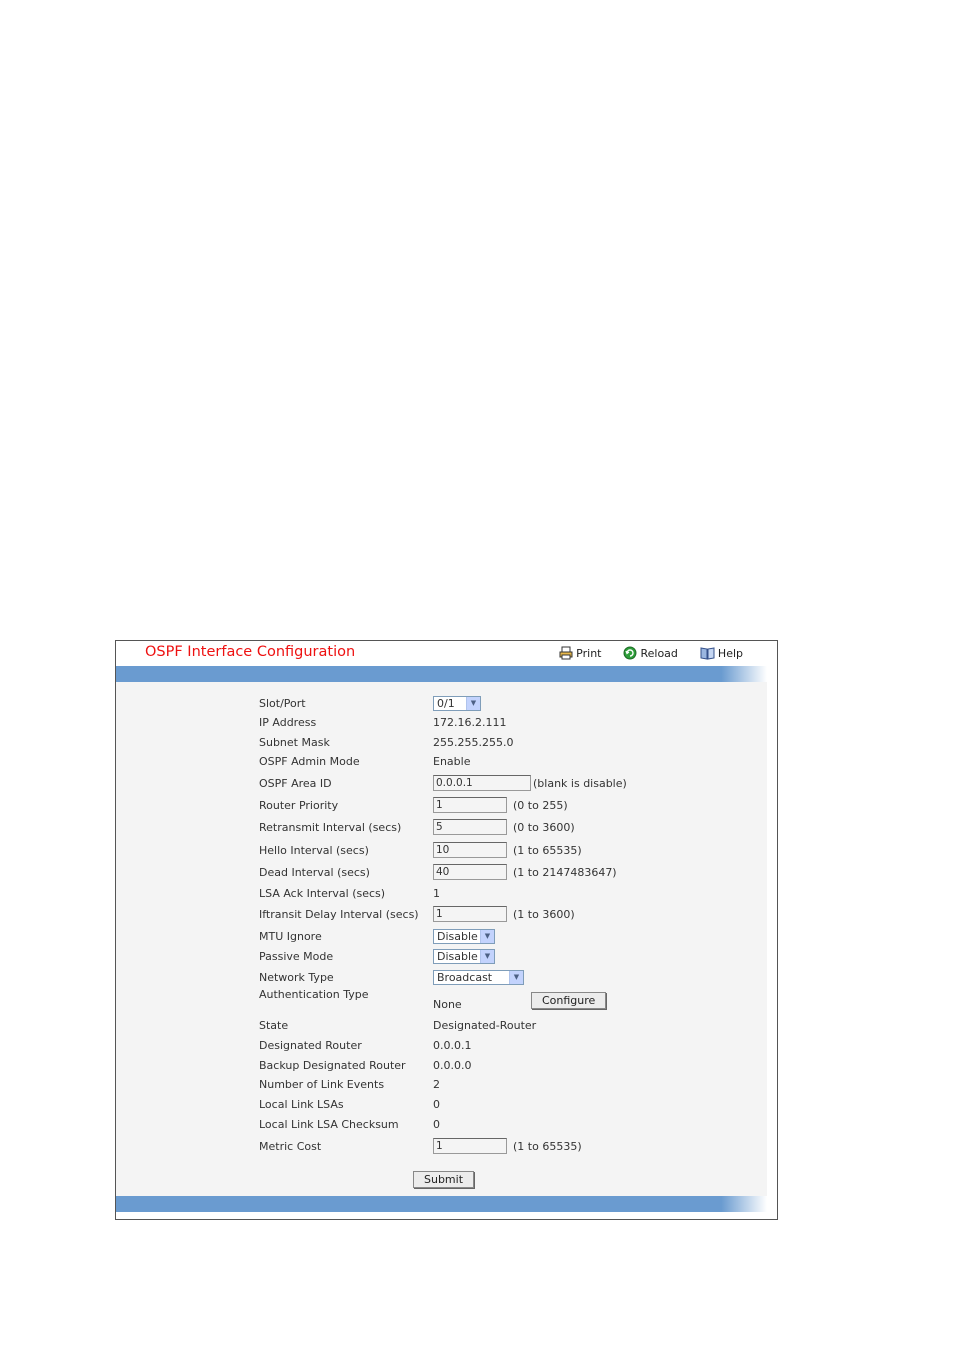  I want to click on subnet-mask-label: Subnet Mask, so click(294, 742).